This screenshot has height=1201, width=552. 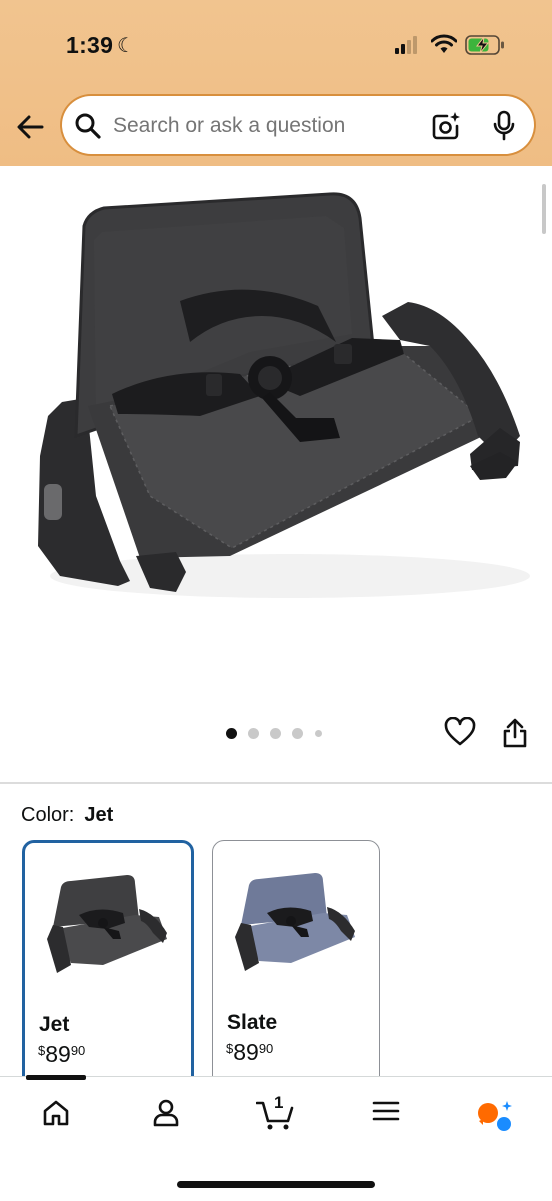 I want to click on search-input, so click(x=263, y=126).